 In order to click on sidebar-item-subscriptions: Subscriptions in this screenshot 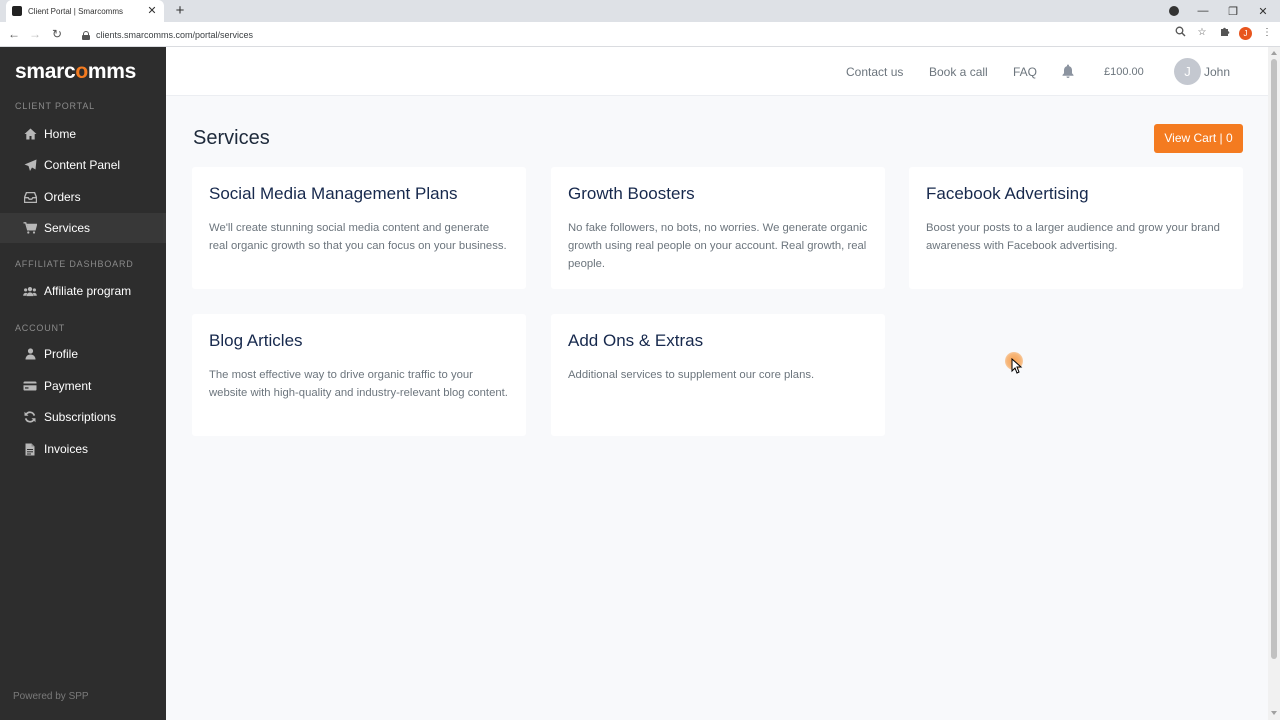, I will do `click(83, 417)`.